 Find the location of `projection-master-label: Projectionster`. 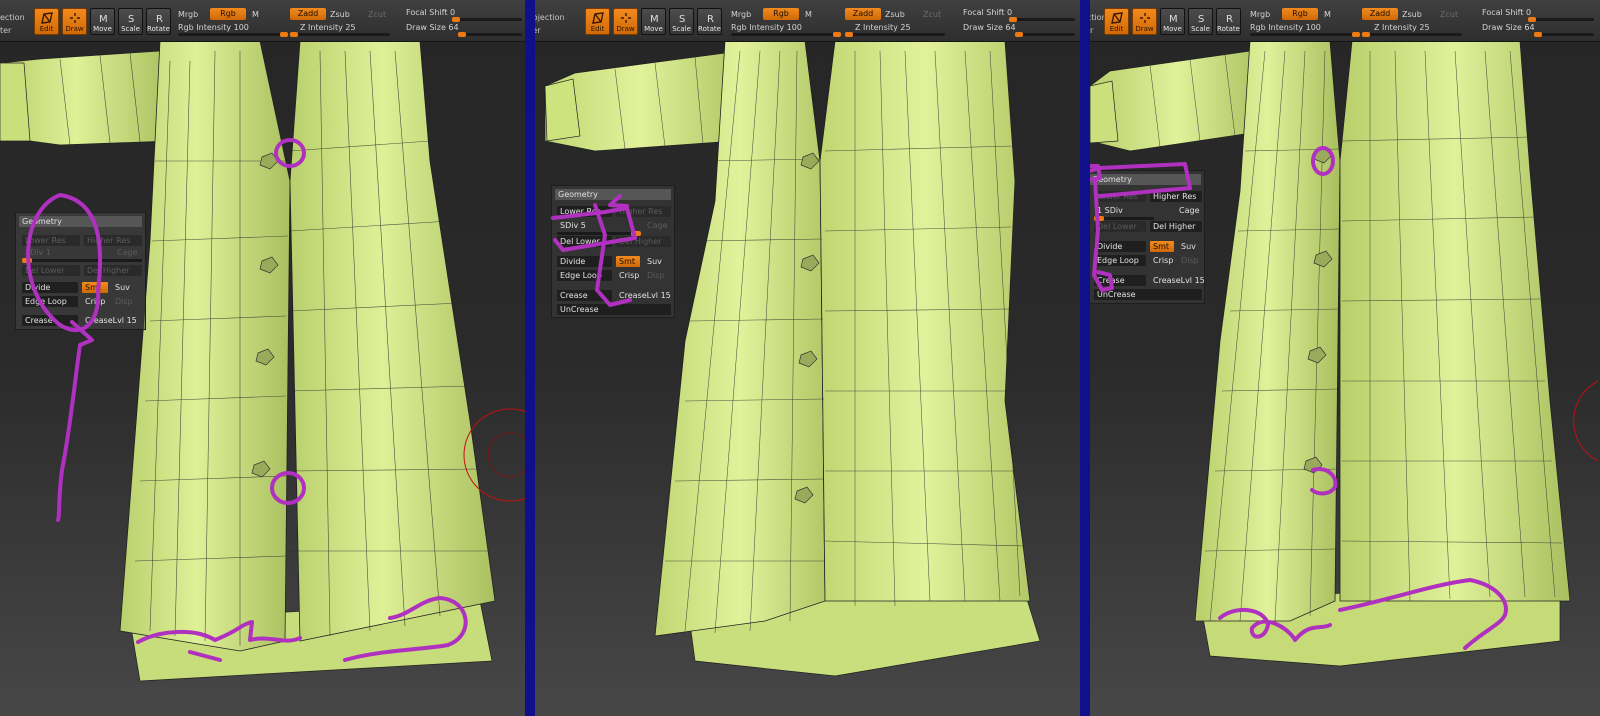

projection-master-label: Projectionster is located at coordinates (550, 24).